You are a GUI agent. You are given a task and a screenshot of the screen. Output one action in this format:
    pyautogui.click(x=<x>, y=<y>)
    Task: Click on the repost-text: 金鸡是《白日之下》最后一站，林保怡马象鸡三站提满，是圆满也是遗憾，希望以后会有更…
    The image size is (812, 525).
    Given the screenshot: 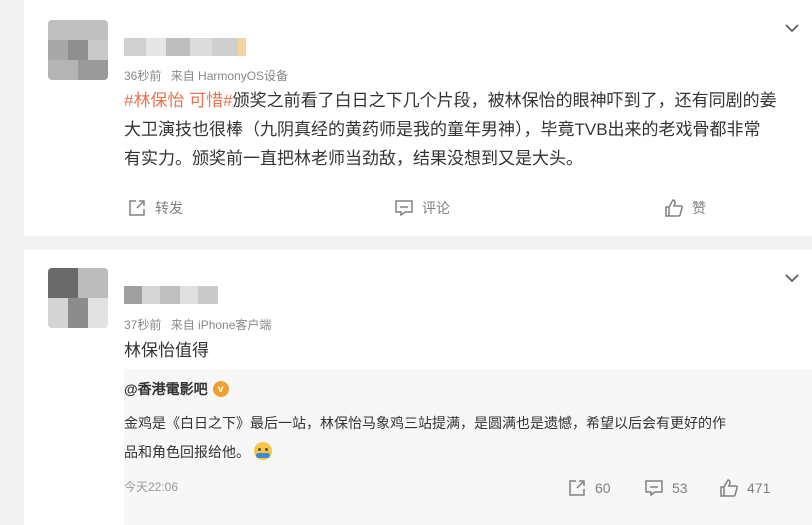 What is the action you would take?
    pyautogui.click(x=425, y=437)
    